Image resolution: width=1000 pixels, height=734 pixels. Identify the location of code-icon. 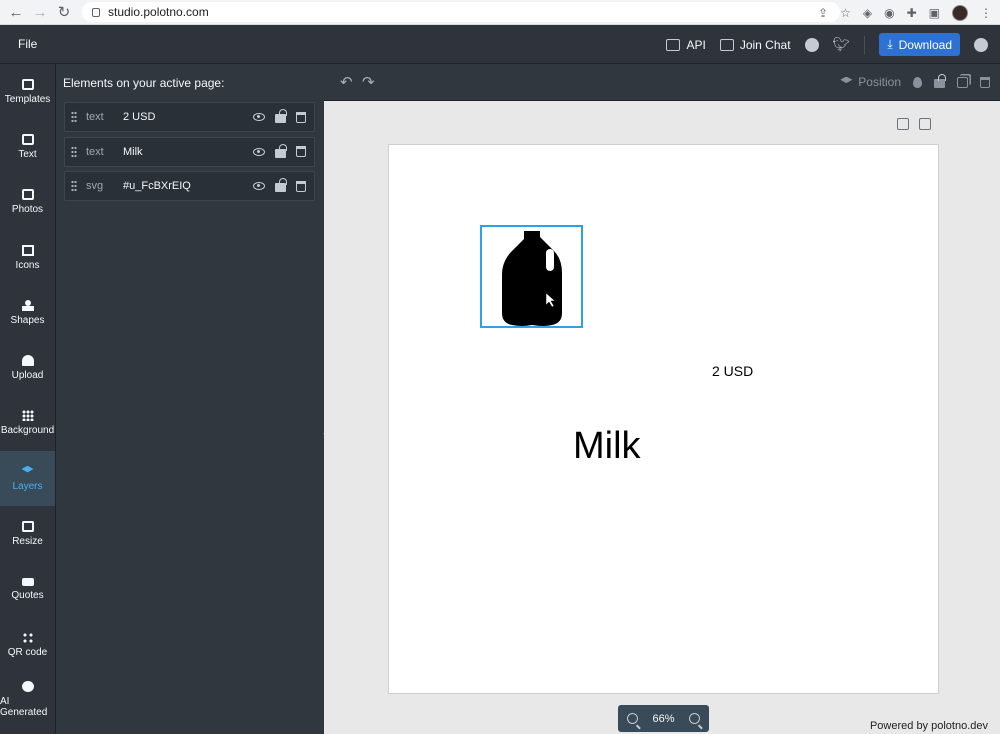
(673, 44).